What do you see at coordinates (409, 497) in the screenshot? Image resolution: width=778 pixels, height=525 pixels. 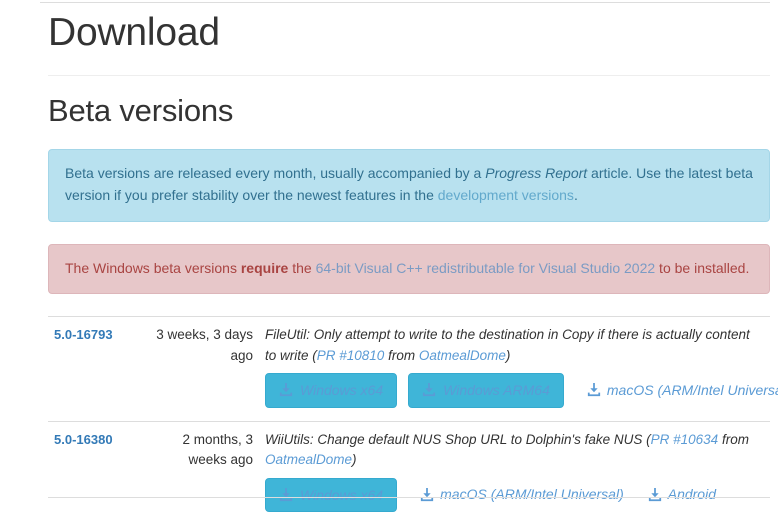 I see `bottom-border-rule` at bounding box center [409, 497].